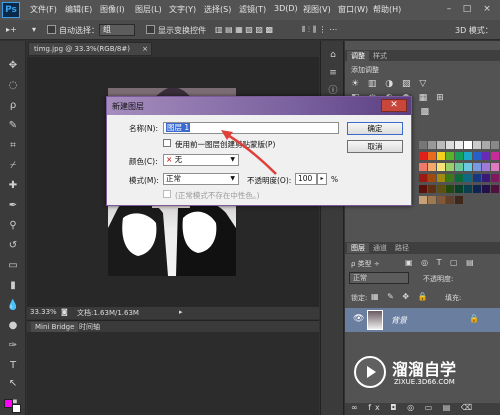 Image resolution: width=500 pixels, height=415 pixels. I want to click on crop-icon: ⌗, so click(13, 146).